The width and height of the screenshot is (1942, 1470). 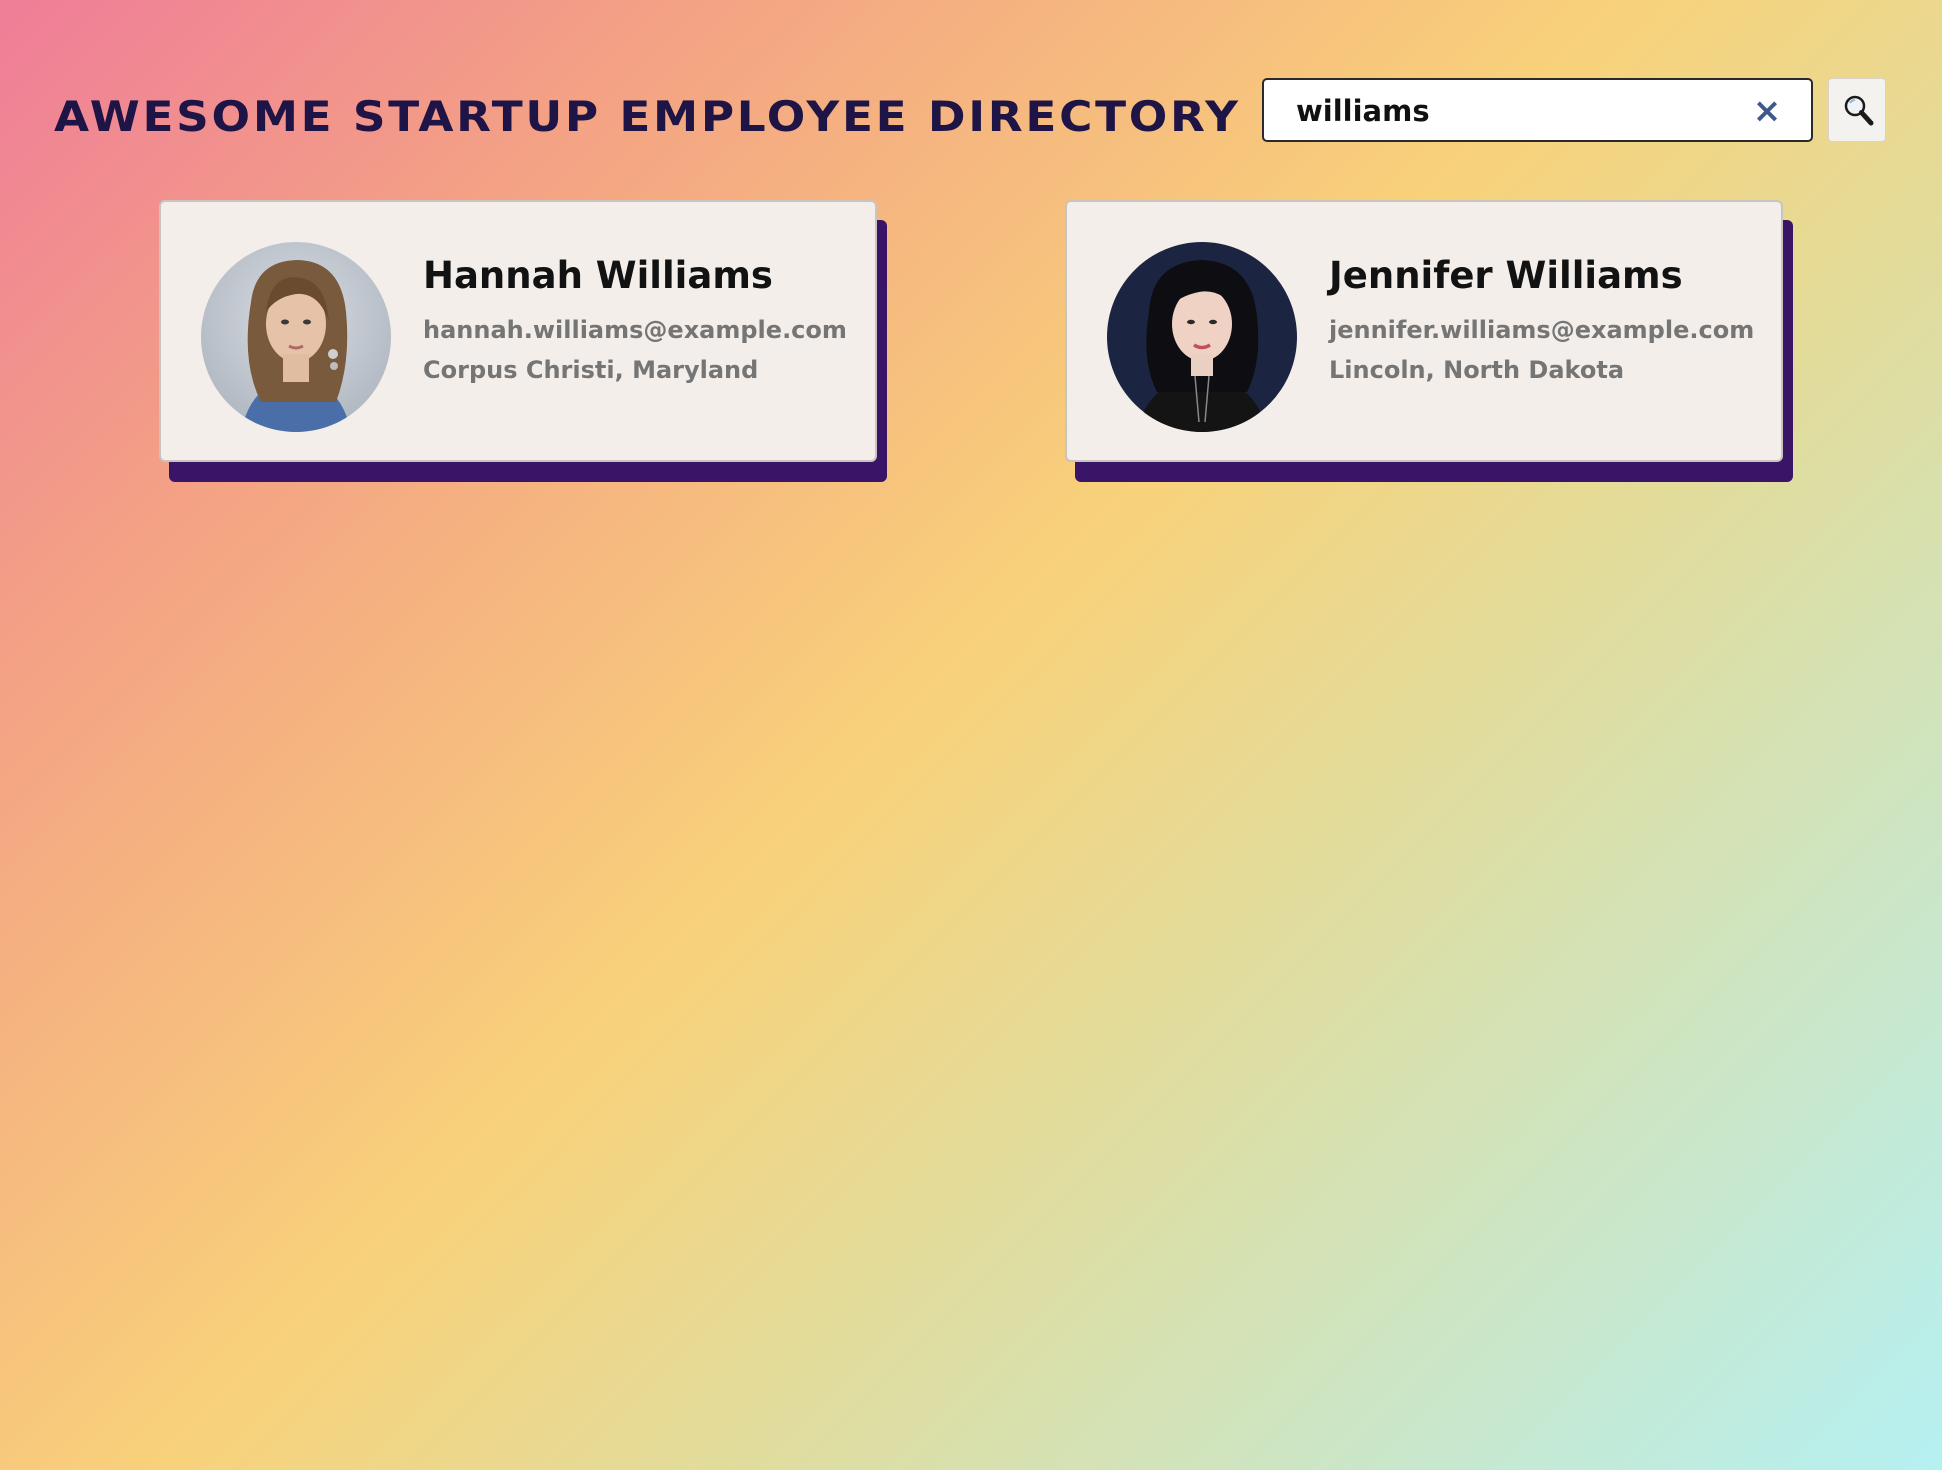 I want to click on clear-search-icon: ×, so click(x=1767, y=111).